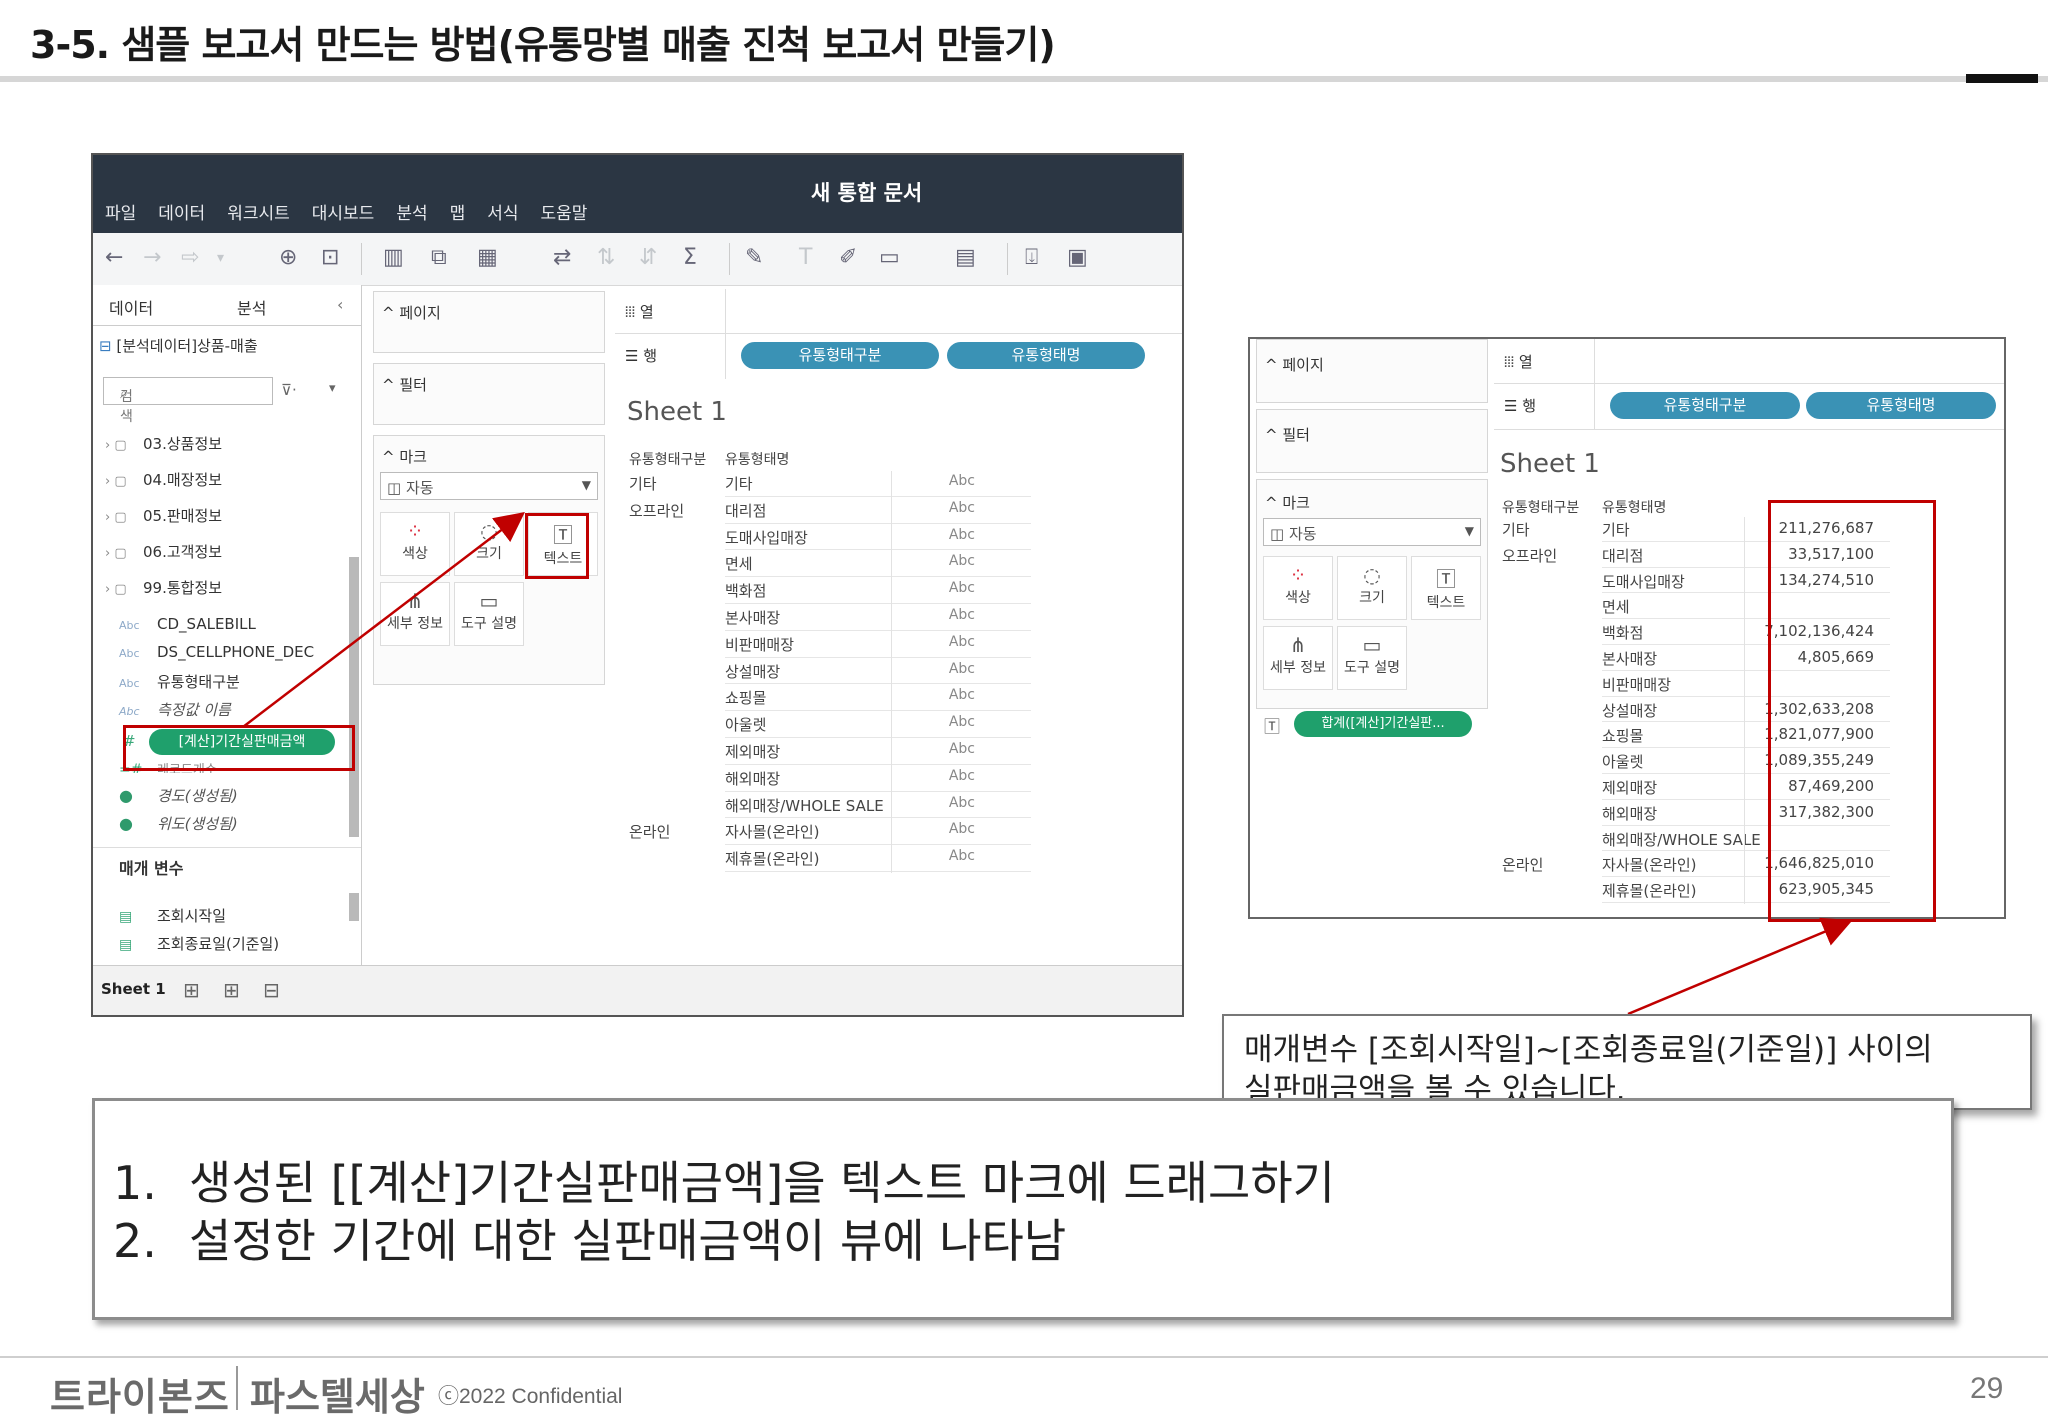 The image size is (2048, 1421). What do you see at coordinates (1630, 659) in the screenshot?
I see `name-cell: 본사매장` at bounding box center [1630, 659].